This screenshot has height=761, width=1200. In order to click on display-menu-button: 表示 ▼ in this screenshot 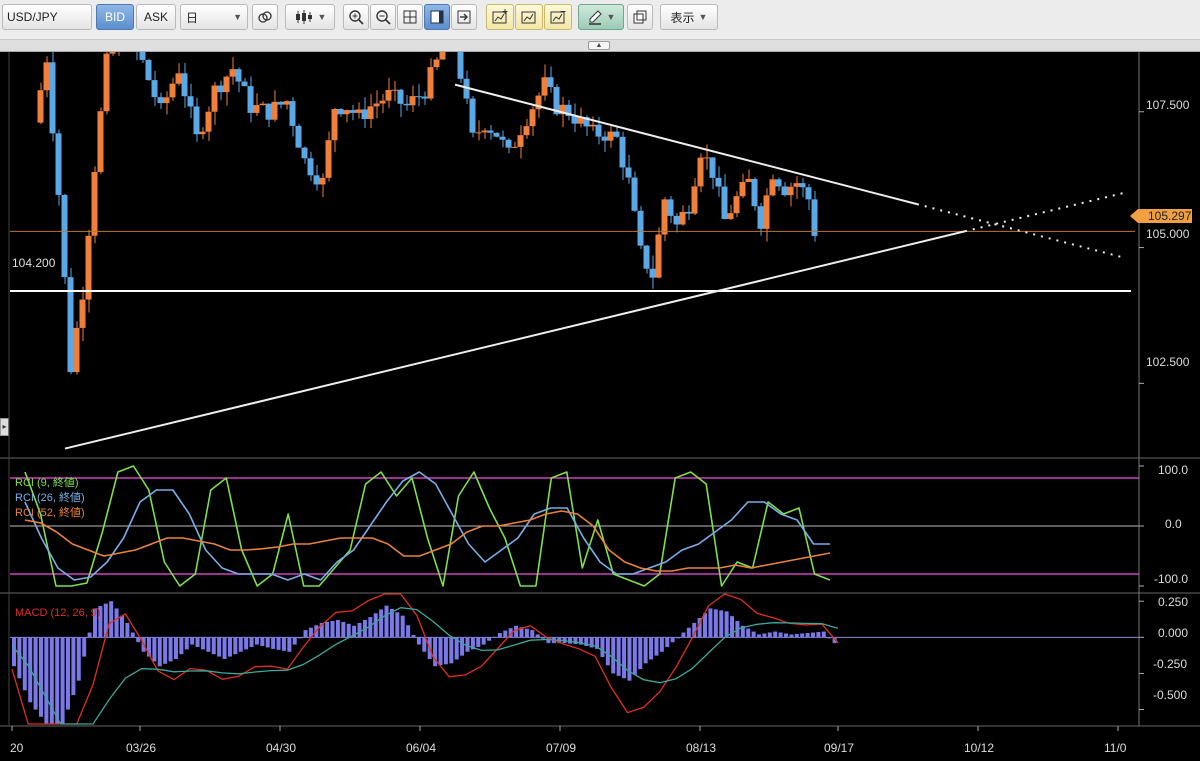, I will do `click(689, 17)`.